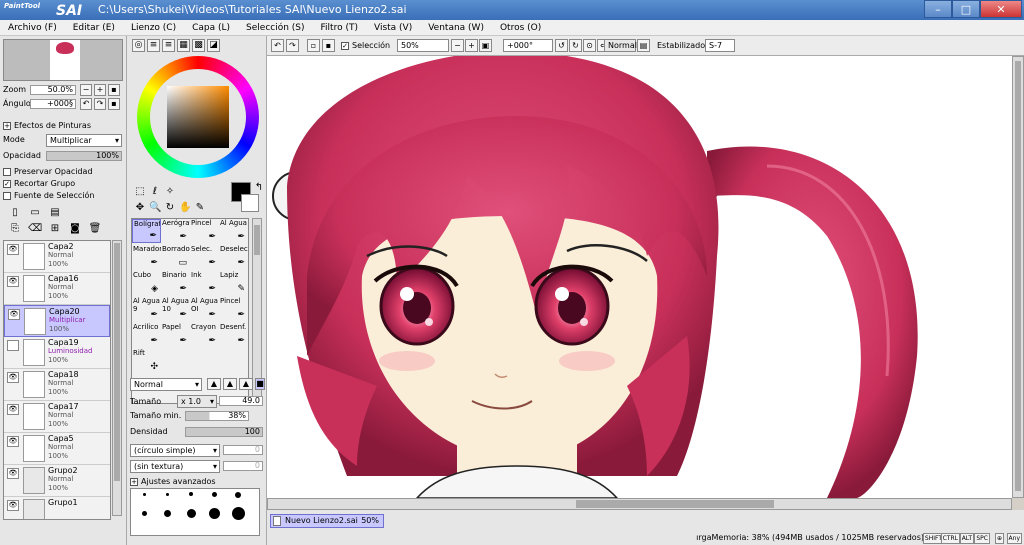  I want to click on brush-shape-square-icon: ■, so click(260, 384).